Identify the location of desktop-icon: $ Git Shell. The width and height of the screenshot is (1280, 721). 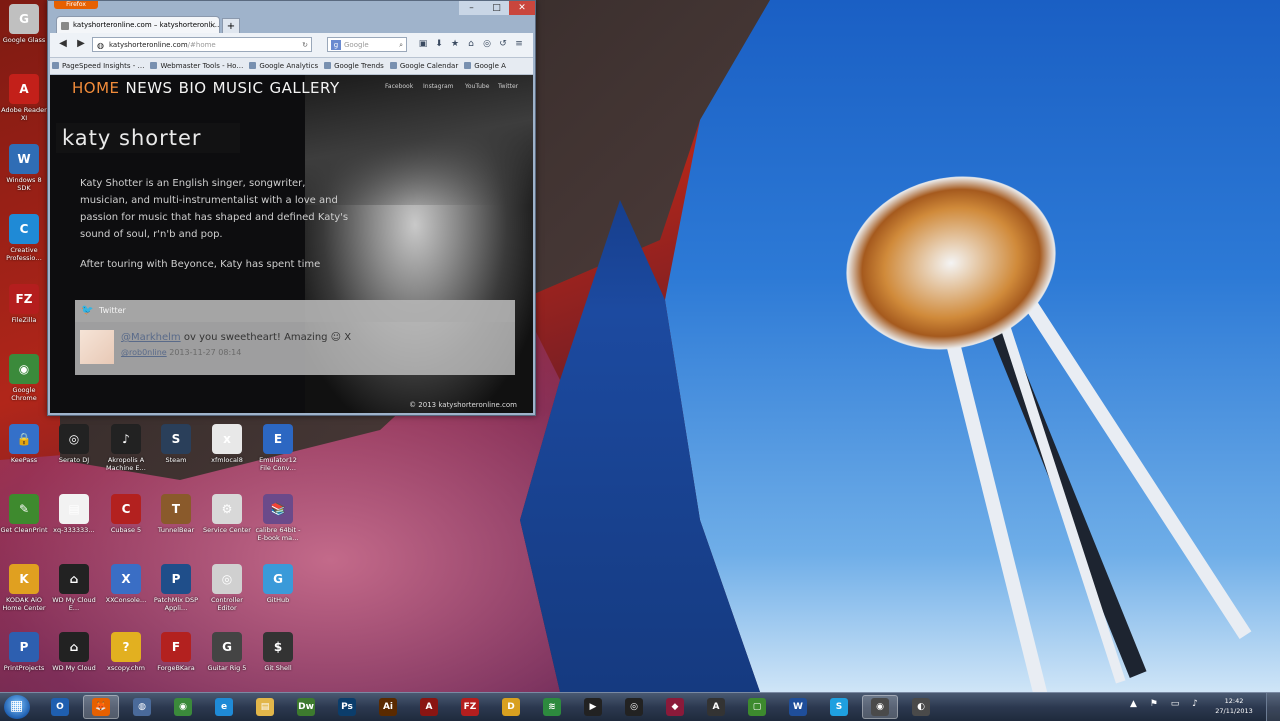
(278, 652).